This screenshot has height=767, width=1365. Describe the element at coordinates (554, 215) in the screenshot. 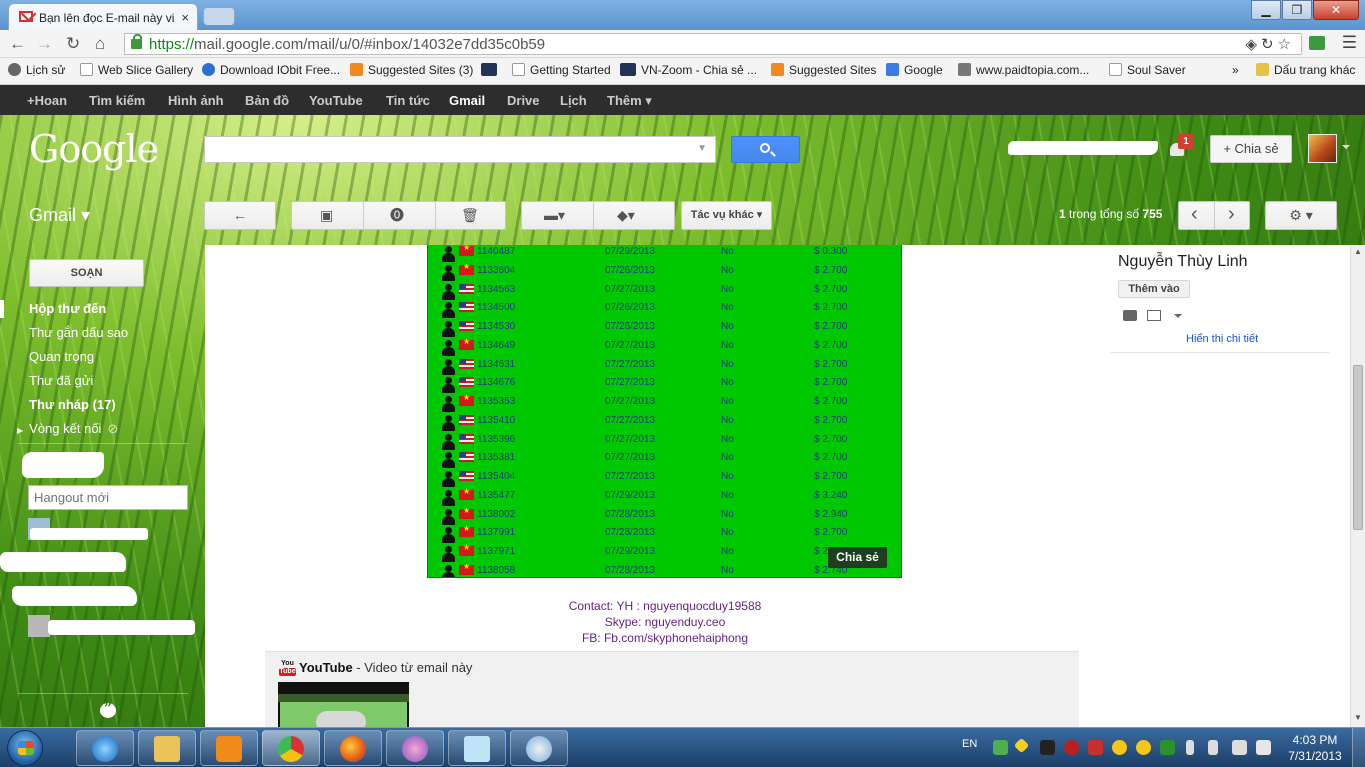

I see `folder-move-icon: ▬▾` at that location.